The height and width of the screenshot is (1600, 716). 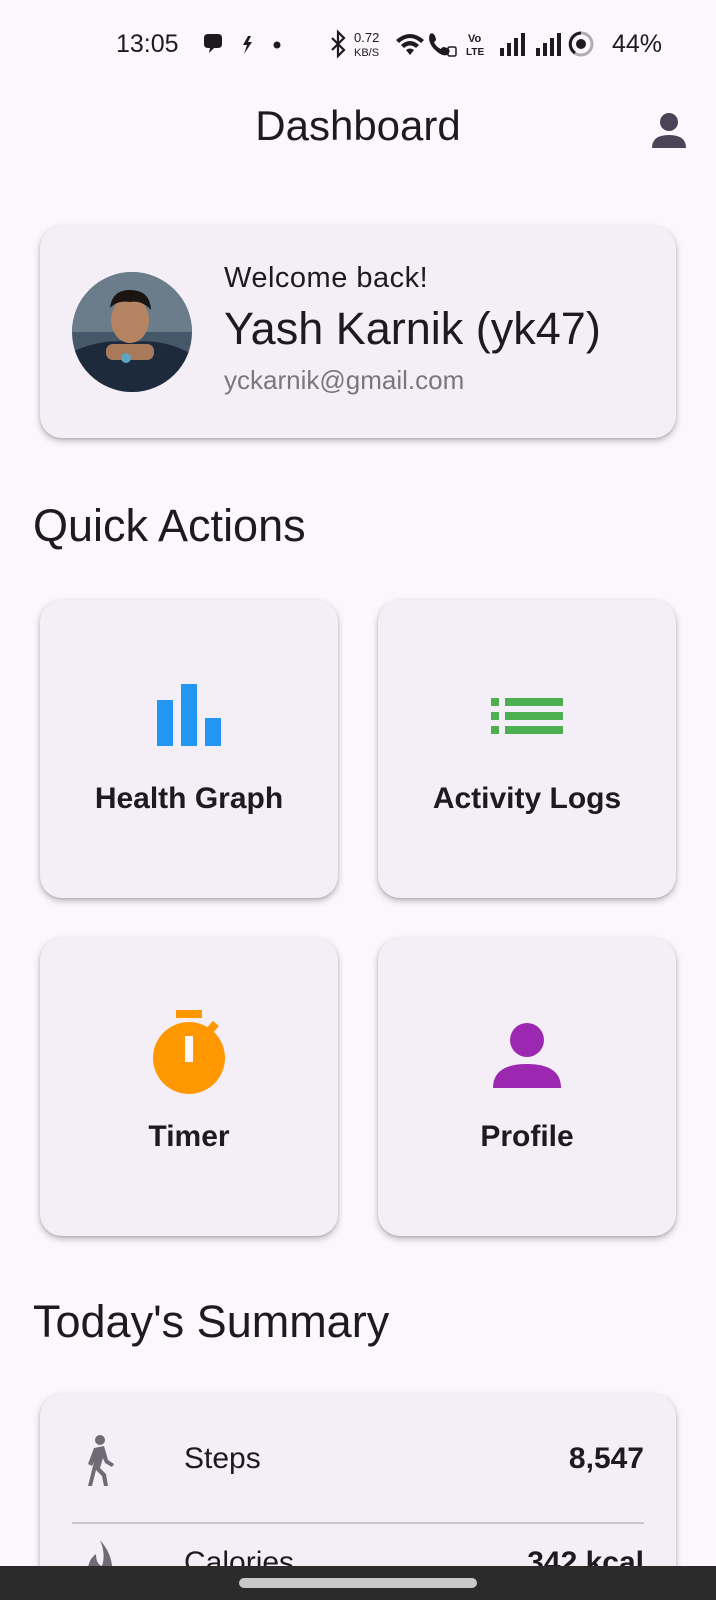 What do you see at coordinates (213, 43) in the screenshot?
I see `chat-bubble-icon` at bounding box center [213, 43].